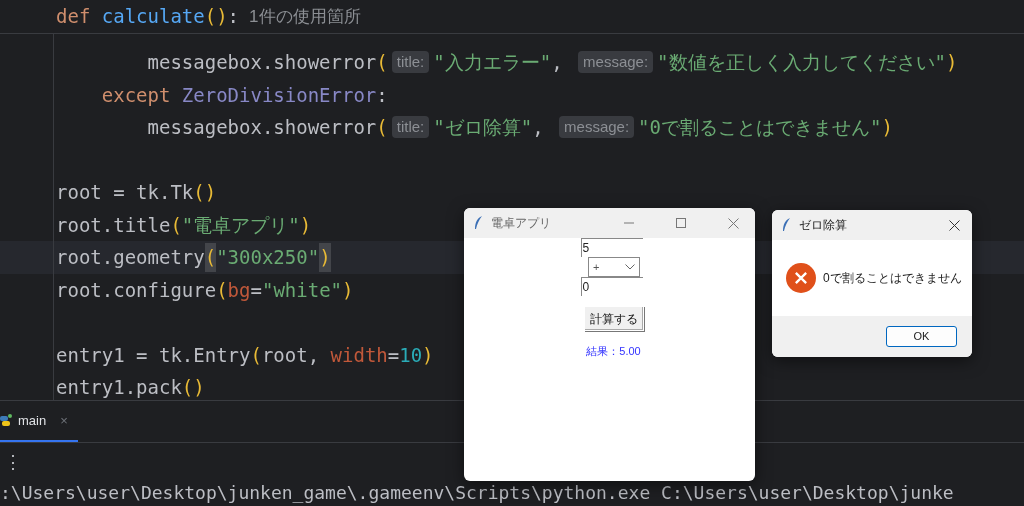 This screenshot has width=1024, height=506. Describe the element at coordinates (119, 387) in the screenshot. I see `code-text: entry1.pack` at that location.